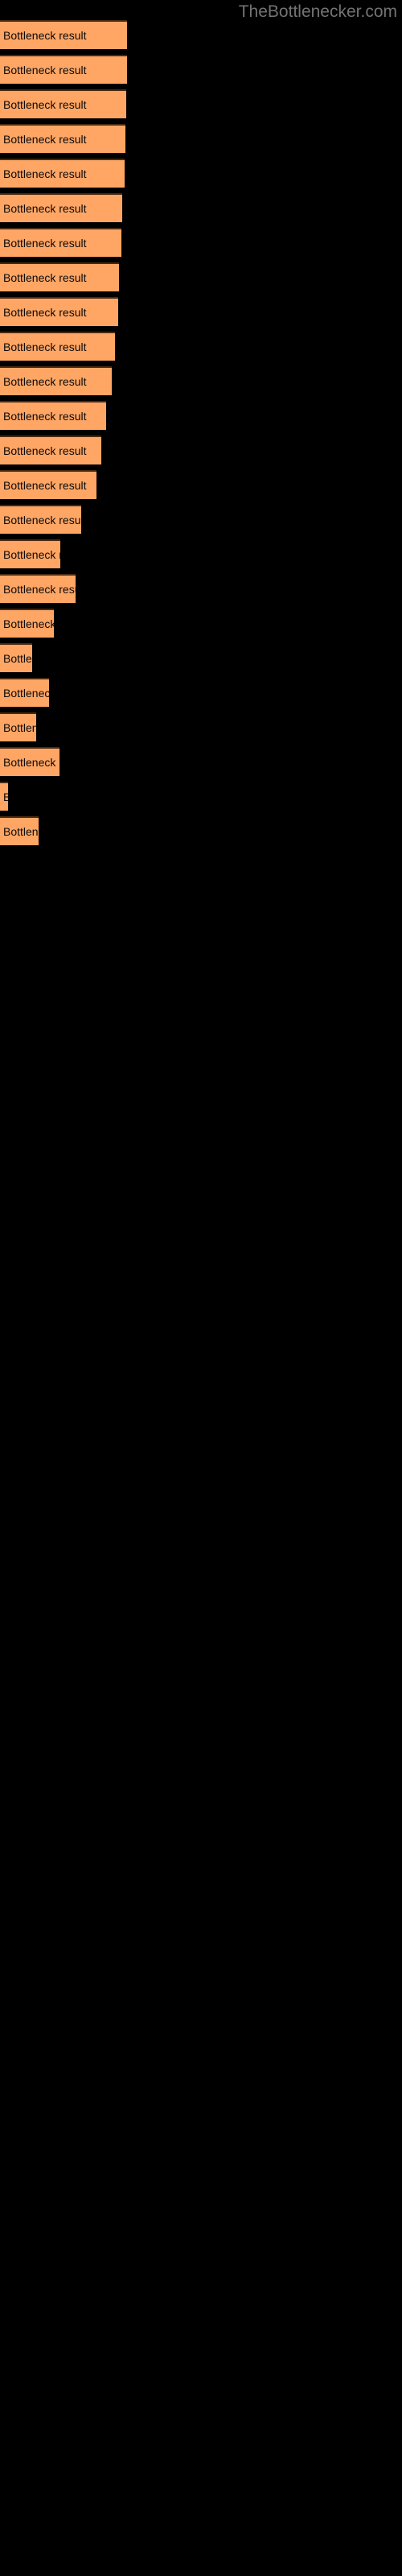 This screenshot has height=2576, width=402. What do you see at coordinates (317, 11) in the screenshot?
I see `site-watermark-title: TheBottlenecker.com` at bounding box center [317, 11].